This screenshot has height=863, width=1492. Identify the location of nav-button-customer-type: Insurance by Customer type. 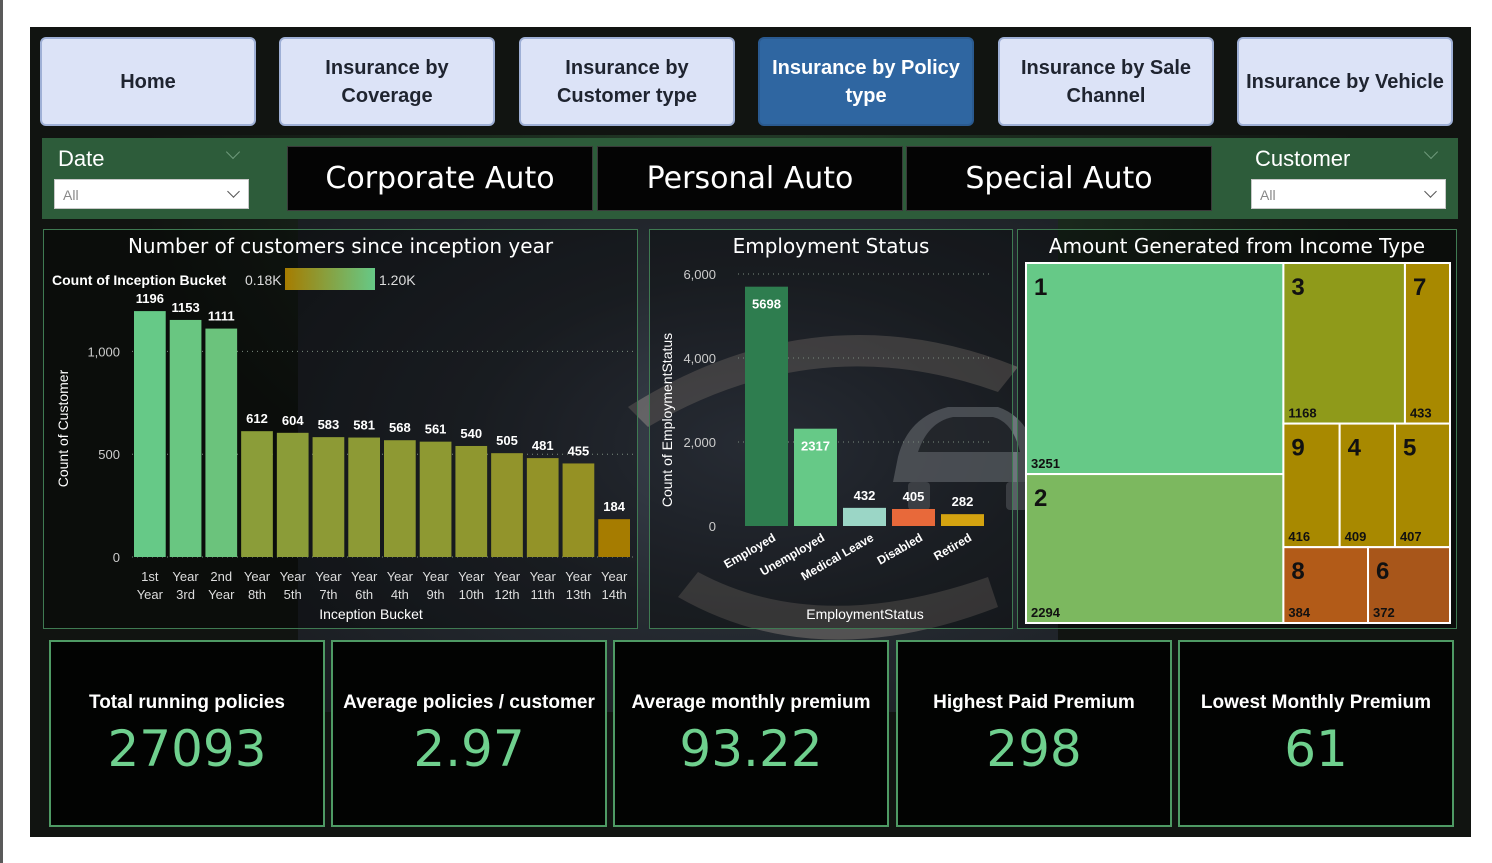
(627, 81).